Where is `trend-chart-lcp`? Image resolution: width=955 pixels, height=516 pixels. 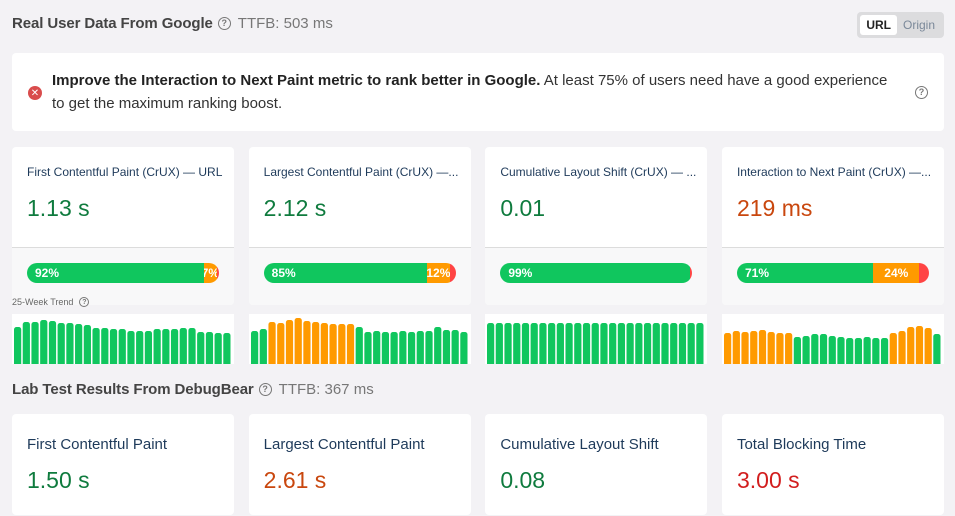
trend-chart-lcp is located at coordinates (359, 339).